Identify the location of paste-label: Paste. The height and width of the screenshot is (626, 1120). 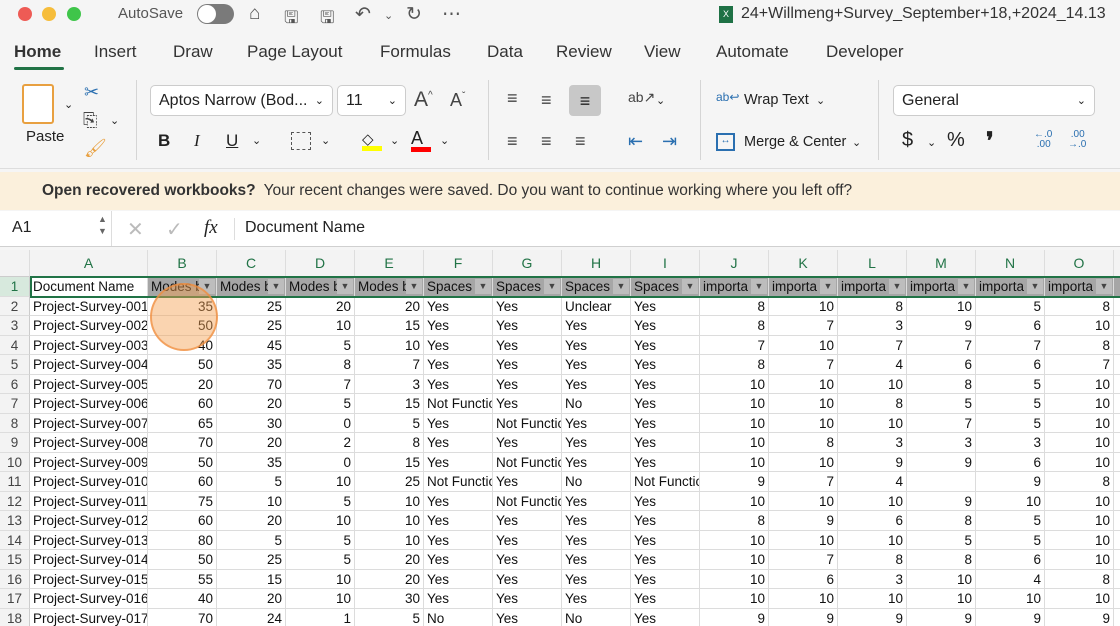
(45, 136).